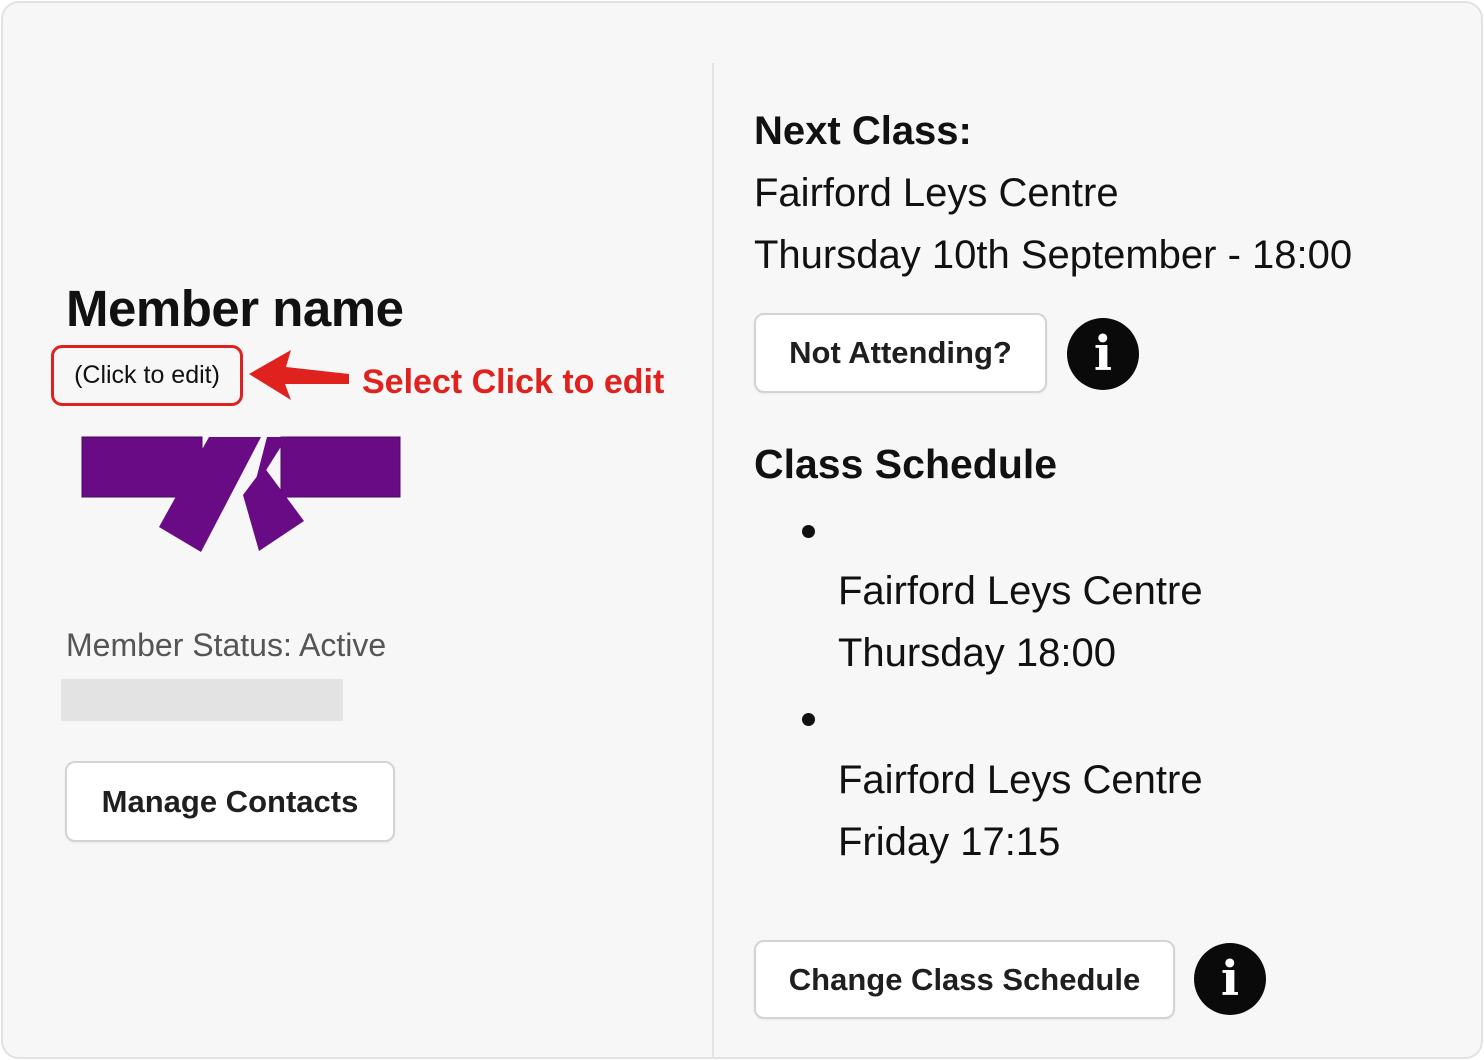 The height and width of the screenshot is (1060, 1484). I want to click on class-schedule-heading: Class Schedule, so click(906, 464).